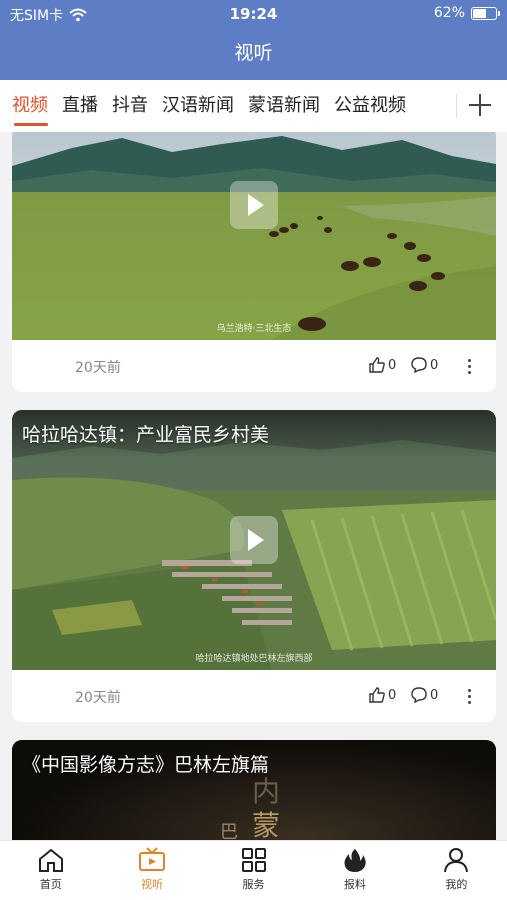 This screenshot has height=900, width=507. I want to click on clock: 19:24, so click(253, 14).